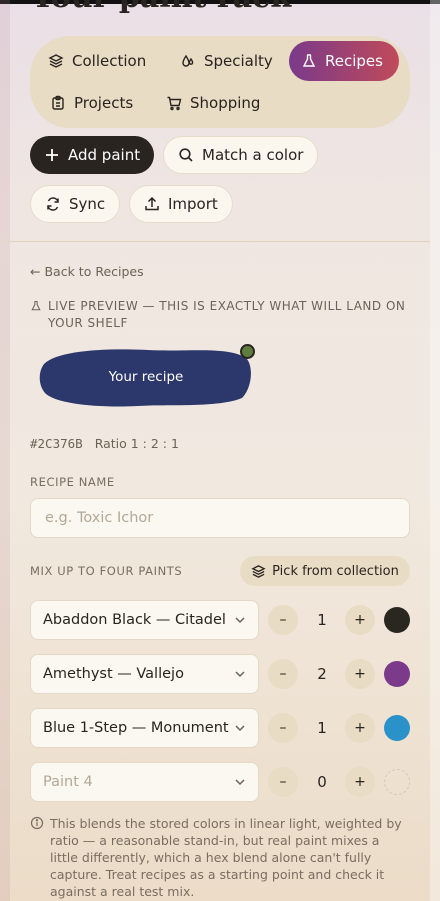 Image resolution: width=440 pixels, height=901 pixels. Describe the element at coordinates (152, 203) in the screenshot. I see `upload-icon` at that location.